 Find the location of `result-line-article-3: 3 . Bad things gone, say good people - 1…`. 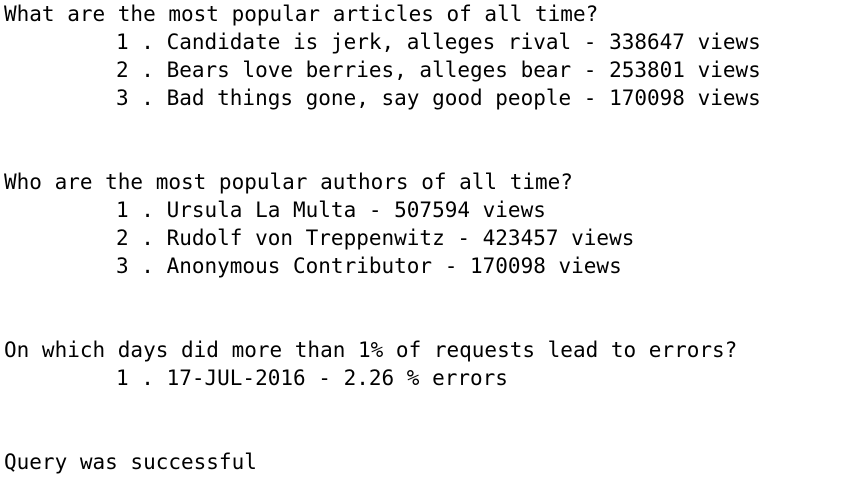

result-line-article-3: 3 . Bad things gone, say good people - 1… is located at coordinates (438, 98).